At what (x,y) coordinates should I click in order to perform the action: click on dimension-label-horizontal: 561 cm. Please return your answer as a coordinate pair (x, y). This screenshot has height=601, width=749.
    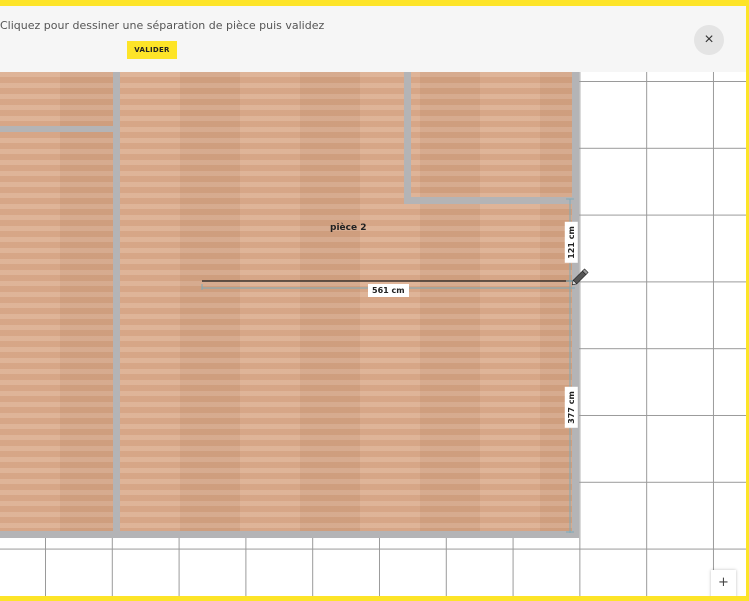
    Looking at the image, I should click on (388, 290).